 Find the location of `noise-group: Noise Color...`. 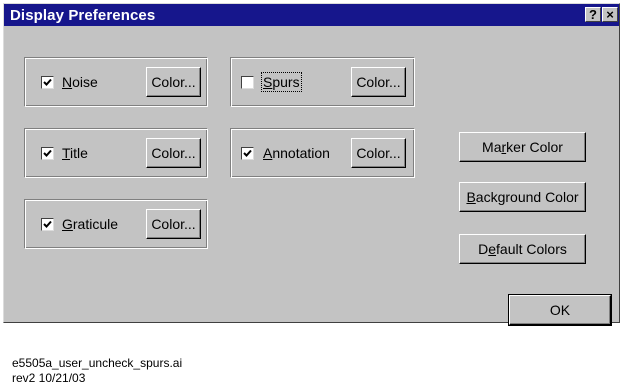

noise-group: Noise Color... is located at coordinates (116, 82).